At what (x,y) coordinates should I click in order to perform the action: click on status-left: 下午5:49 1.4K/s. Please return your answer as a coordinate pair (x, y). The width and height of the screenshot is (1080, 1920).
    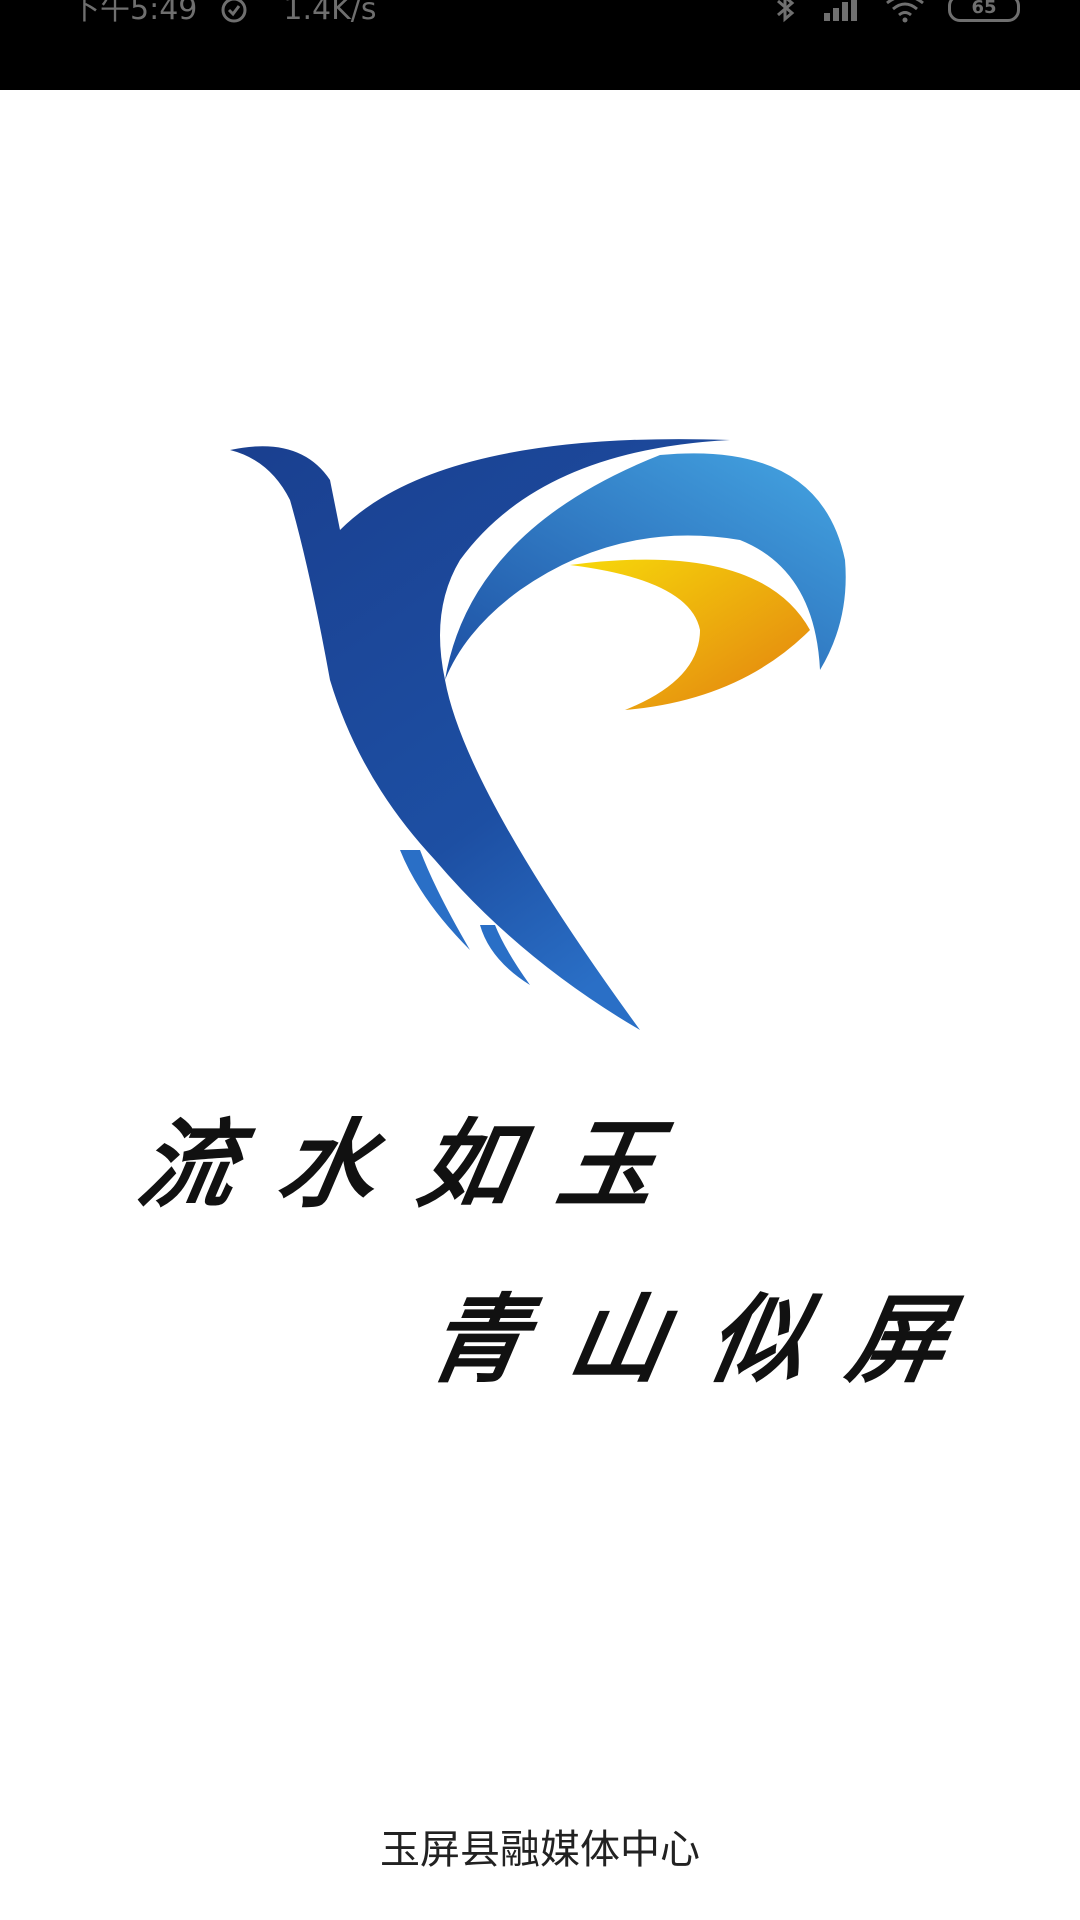
    Looking at the image, I should click on (223, 14).